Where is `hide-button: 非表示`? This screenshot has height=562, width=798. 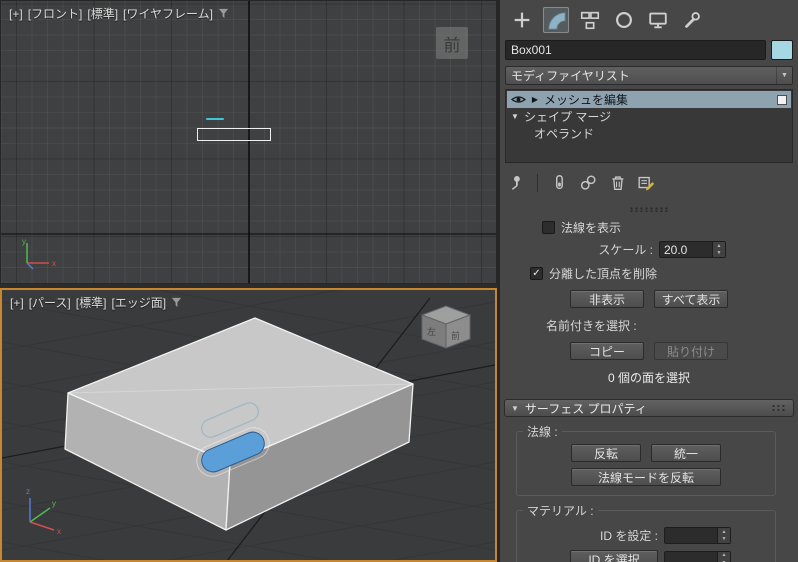
hide-button: 非表示 is located at coordinates (607, 299).